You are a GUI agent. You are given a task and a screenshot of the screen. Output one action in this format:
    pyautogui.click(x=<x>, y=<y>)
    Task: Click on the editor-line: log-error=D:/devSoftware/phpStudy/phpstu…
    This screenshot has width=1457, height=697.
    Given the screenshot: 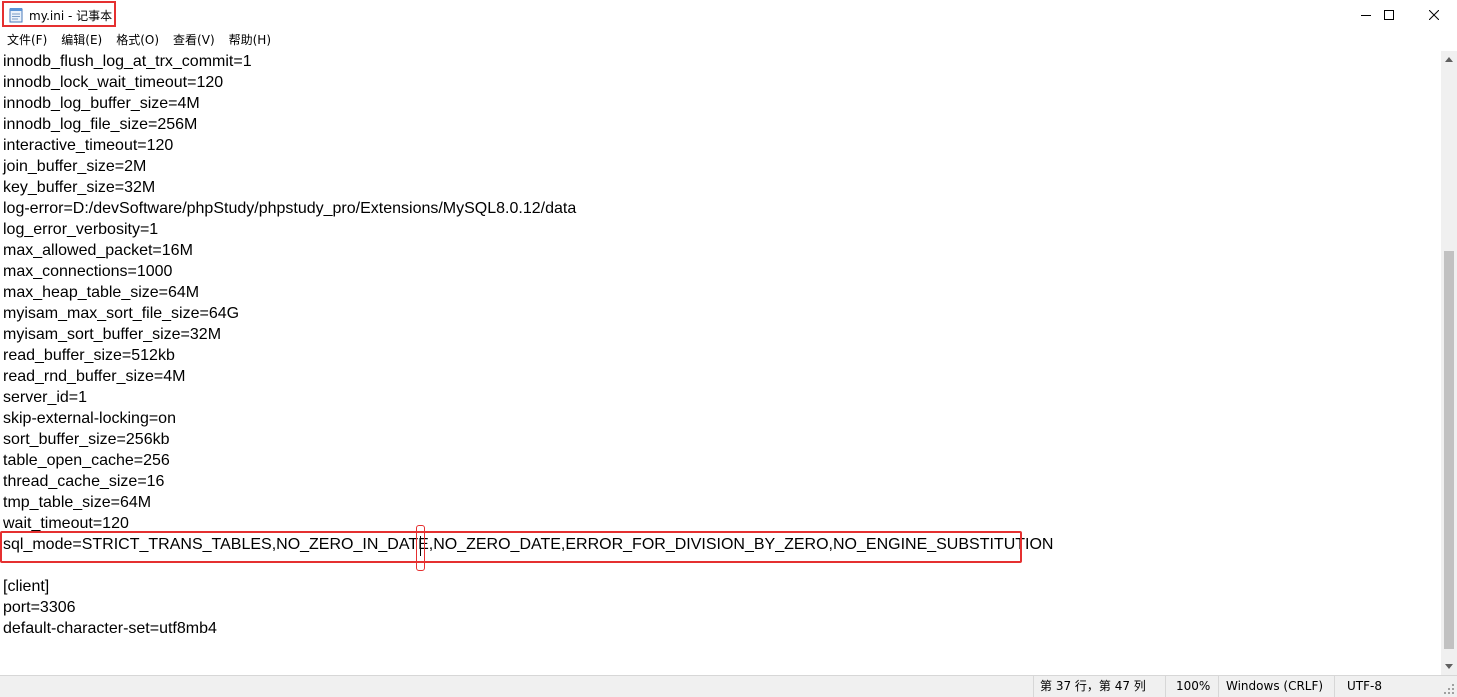 What is the action you would take?
    pyautogui.click(x=289, y=208)
    